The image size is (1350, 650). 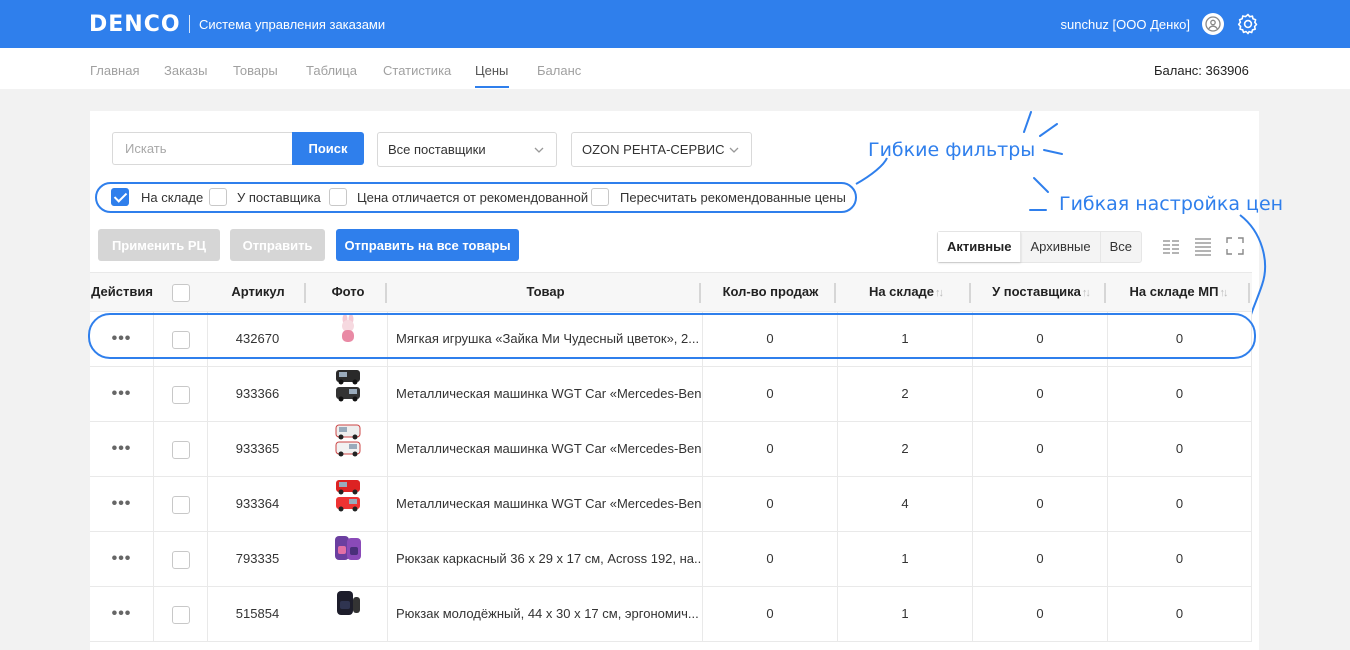 I want to click on col-stock: На складе↑↓, so click(x=905, y=292).